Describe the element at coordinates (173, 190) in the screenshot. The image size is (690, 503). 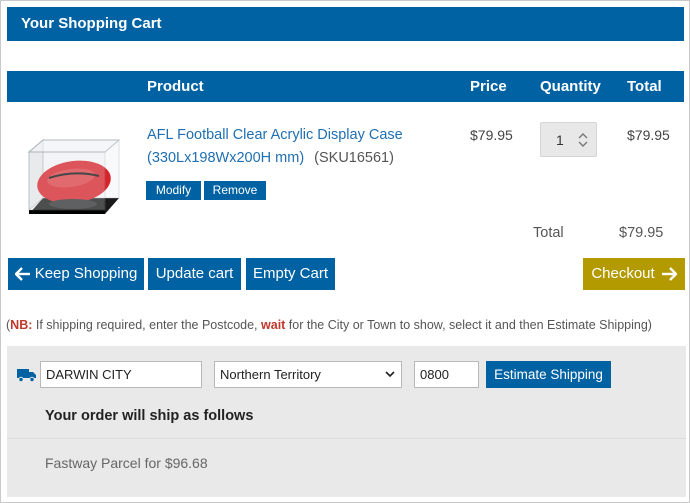
I see `modify-button: Modify` at that location.